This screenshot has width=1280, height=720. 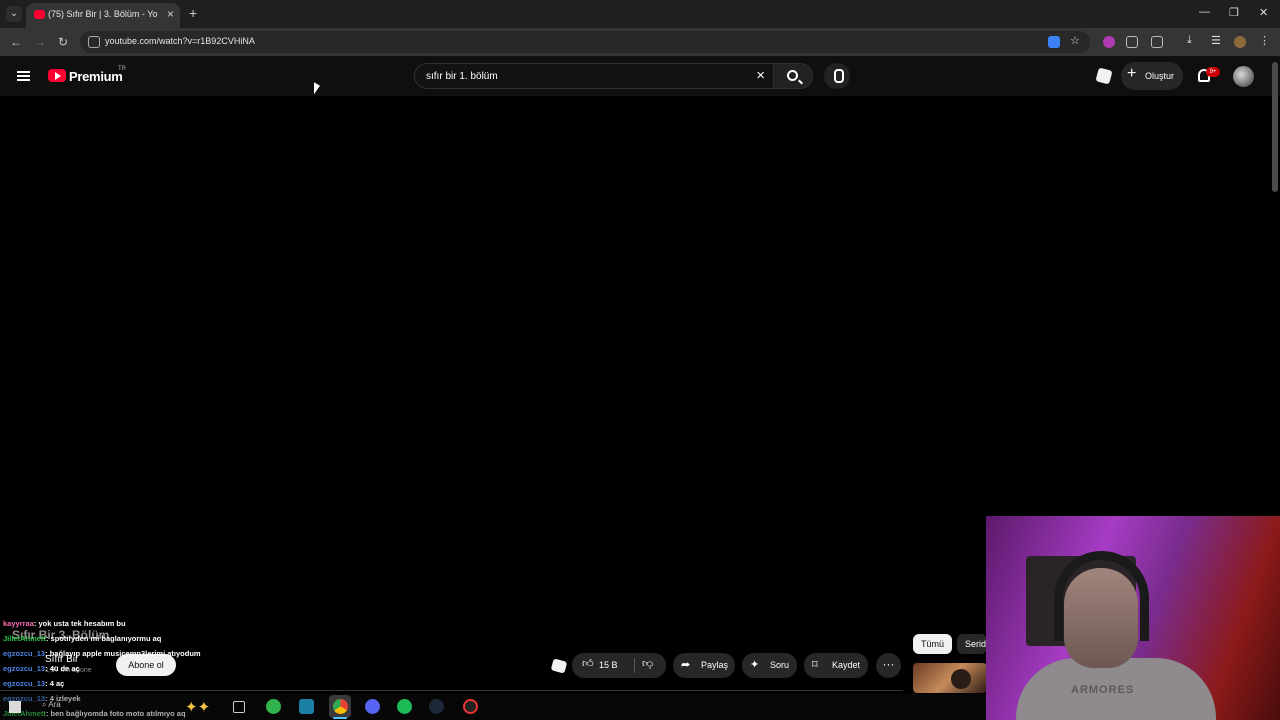 I want to click on chat-username: kayyrraa, so click(x=18, y=623).